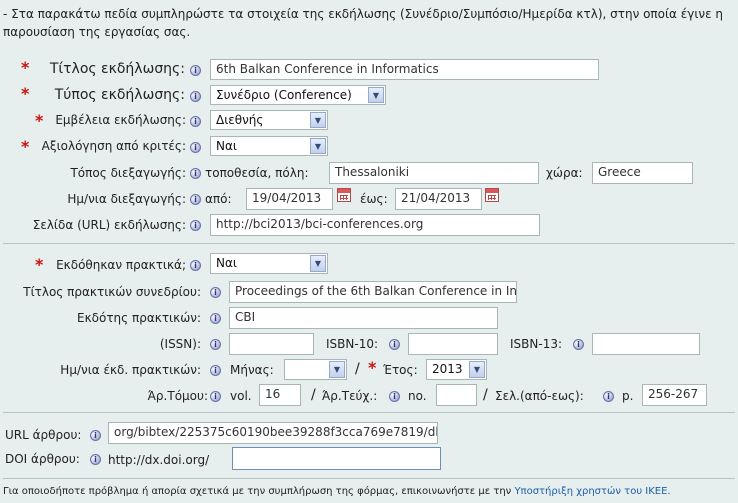  I want to click on isbn13-label: ISBN-13:, so click(536, 344).